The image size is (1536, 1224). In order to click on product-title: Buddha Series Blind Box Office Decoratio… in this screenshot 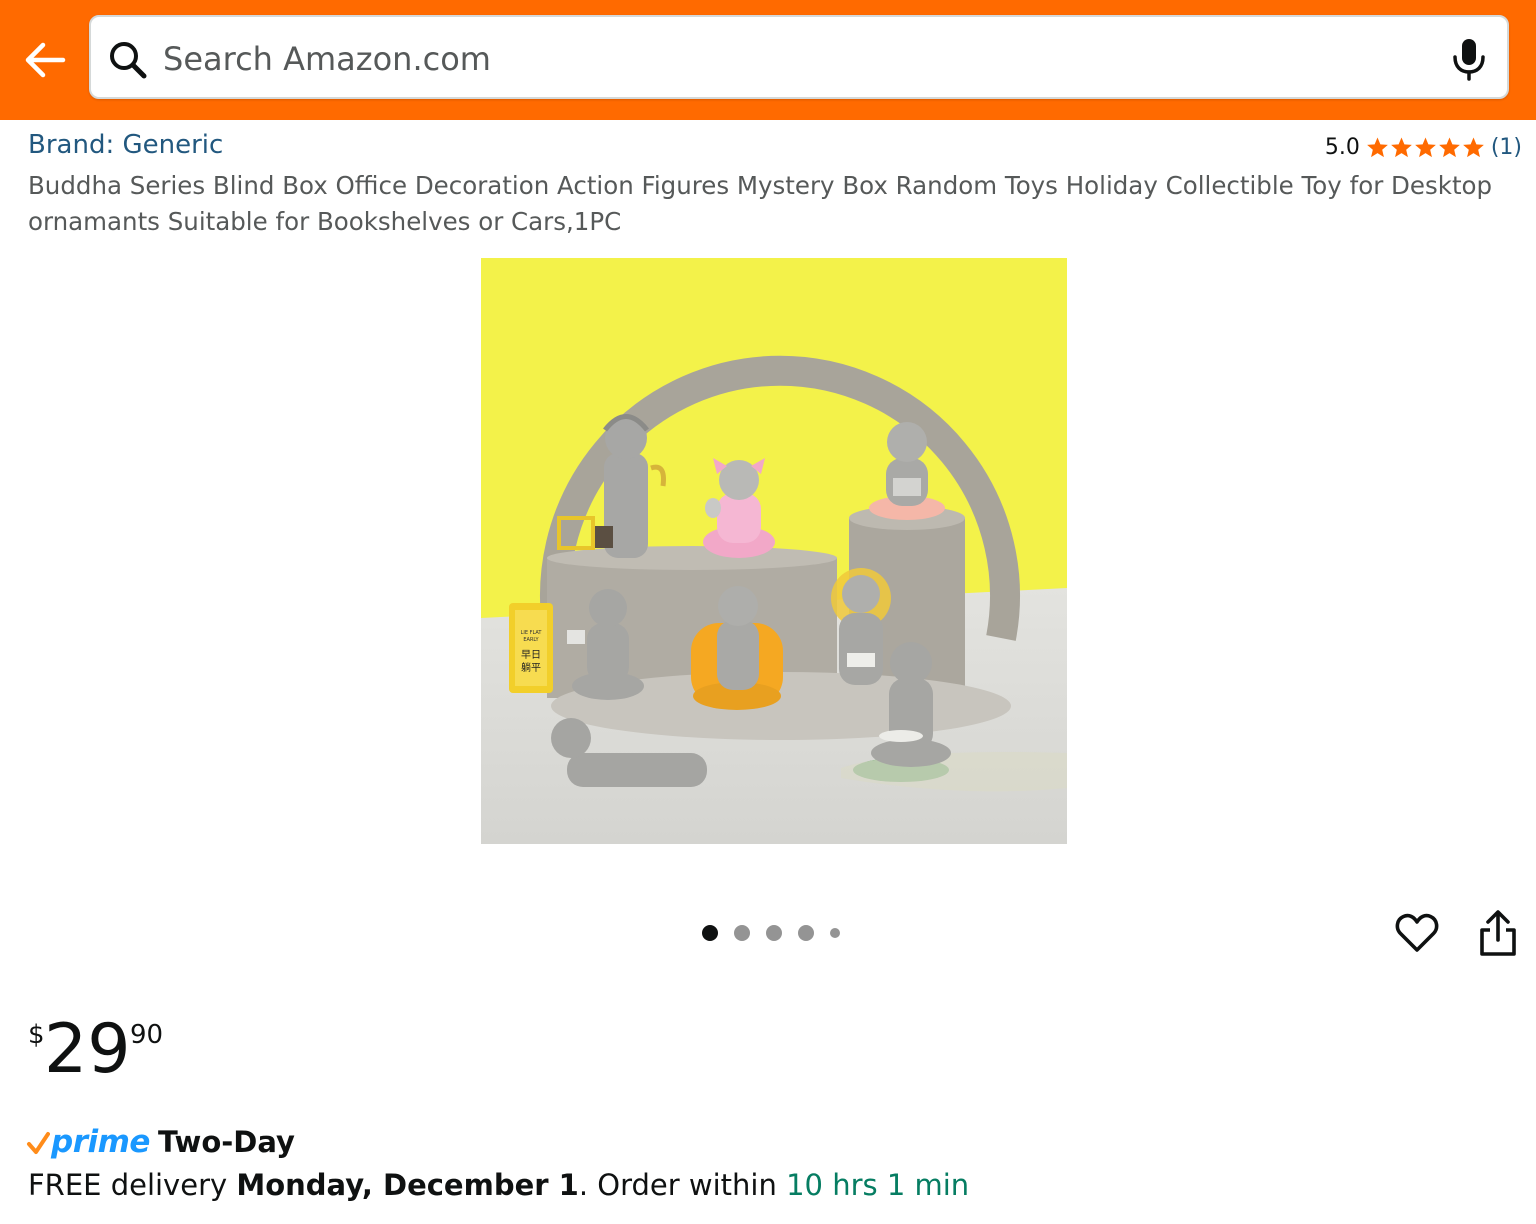, I will do `click(760, 203)`.